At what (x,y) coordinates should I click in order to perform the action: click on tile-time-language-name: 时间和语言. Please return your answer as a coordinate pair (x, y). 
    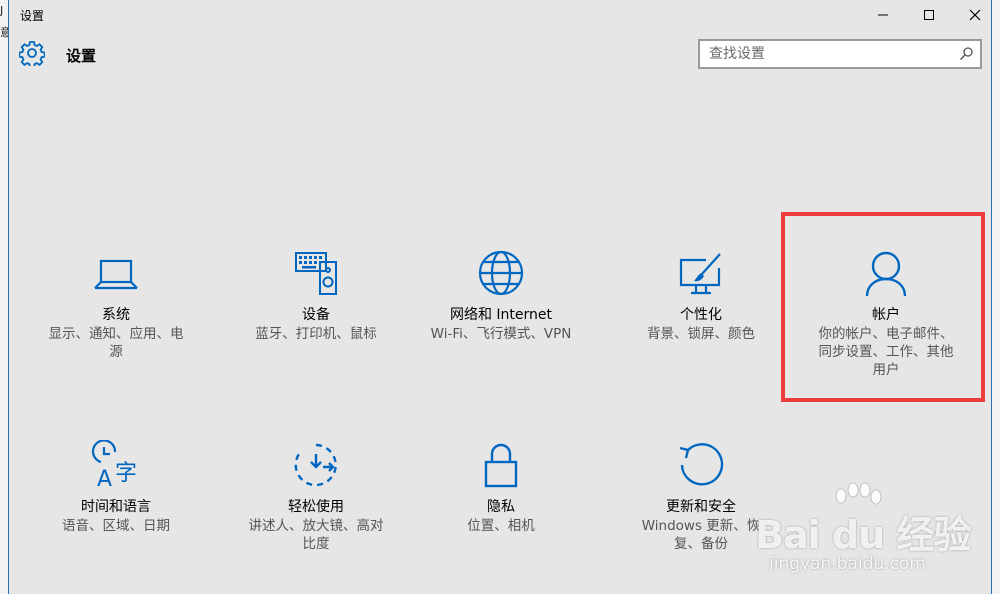
    Looking at the image, I should click on (116, 507).